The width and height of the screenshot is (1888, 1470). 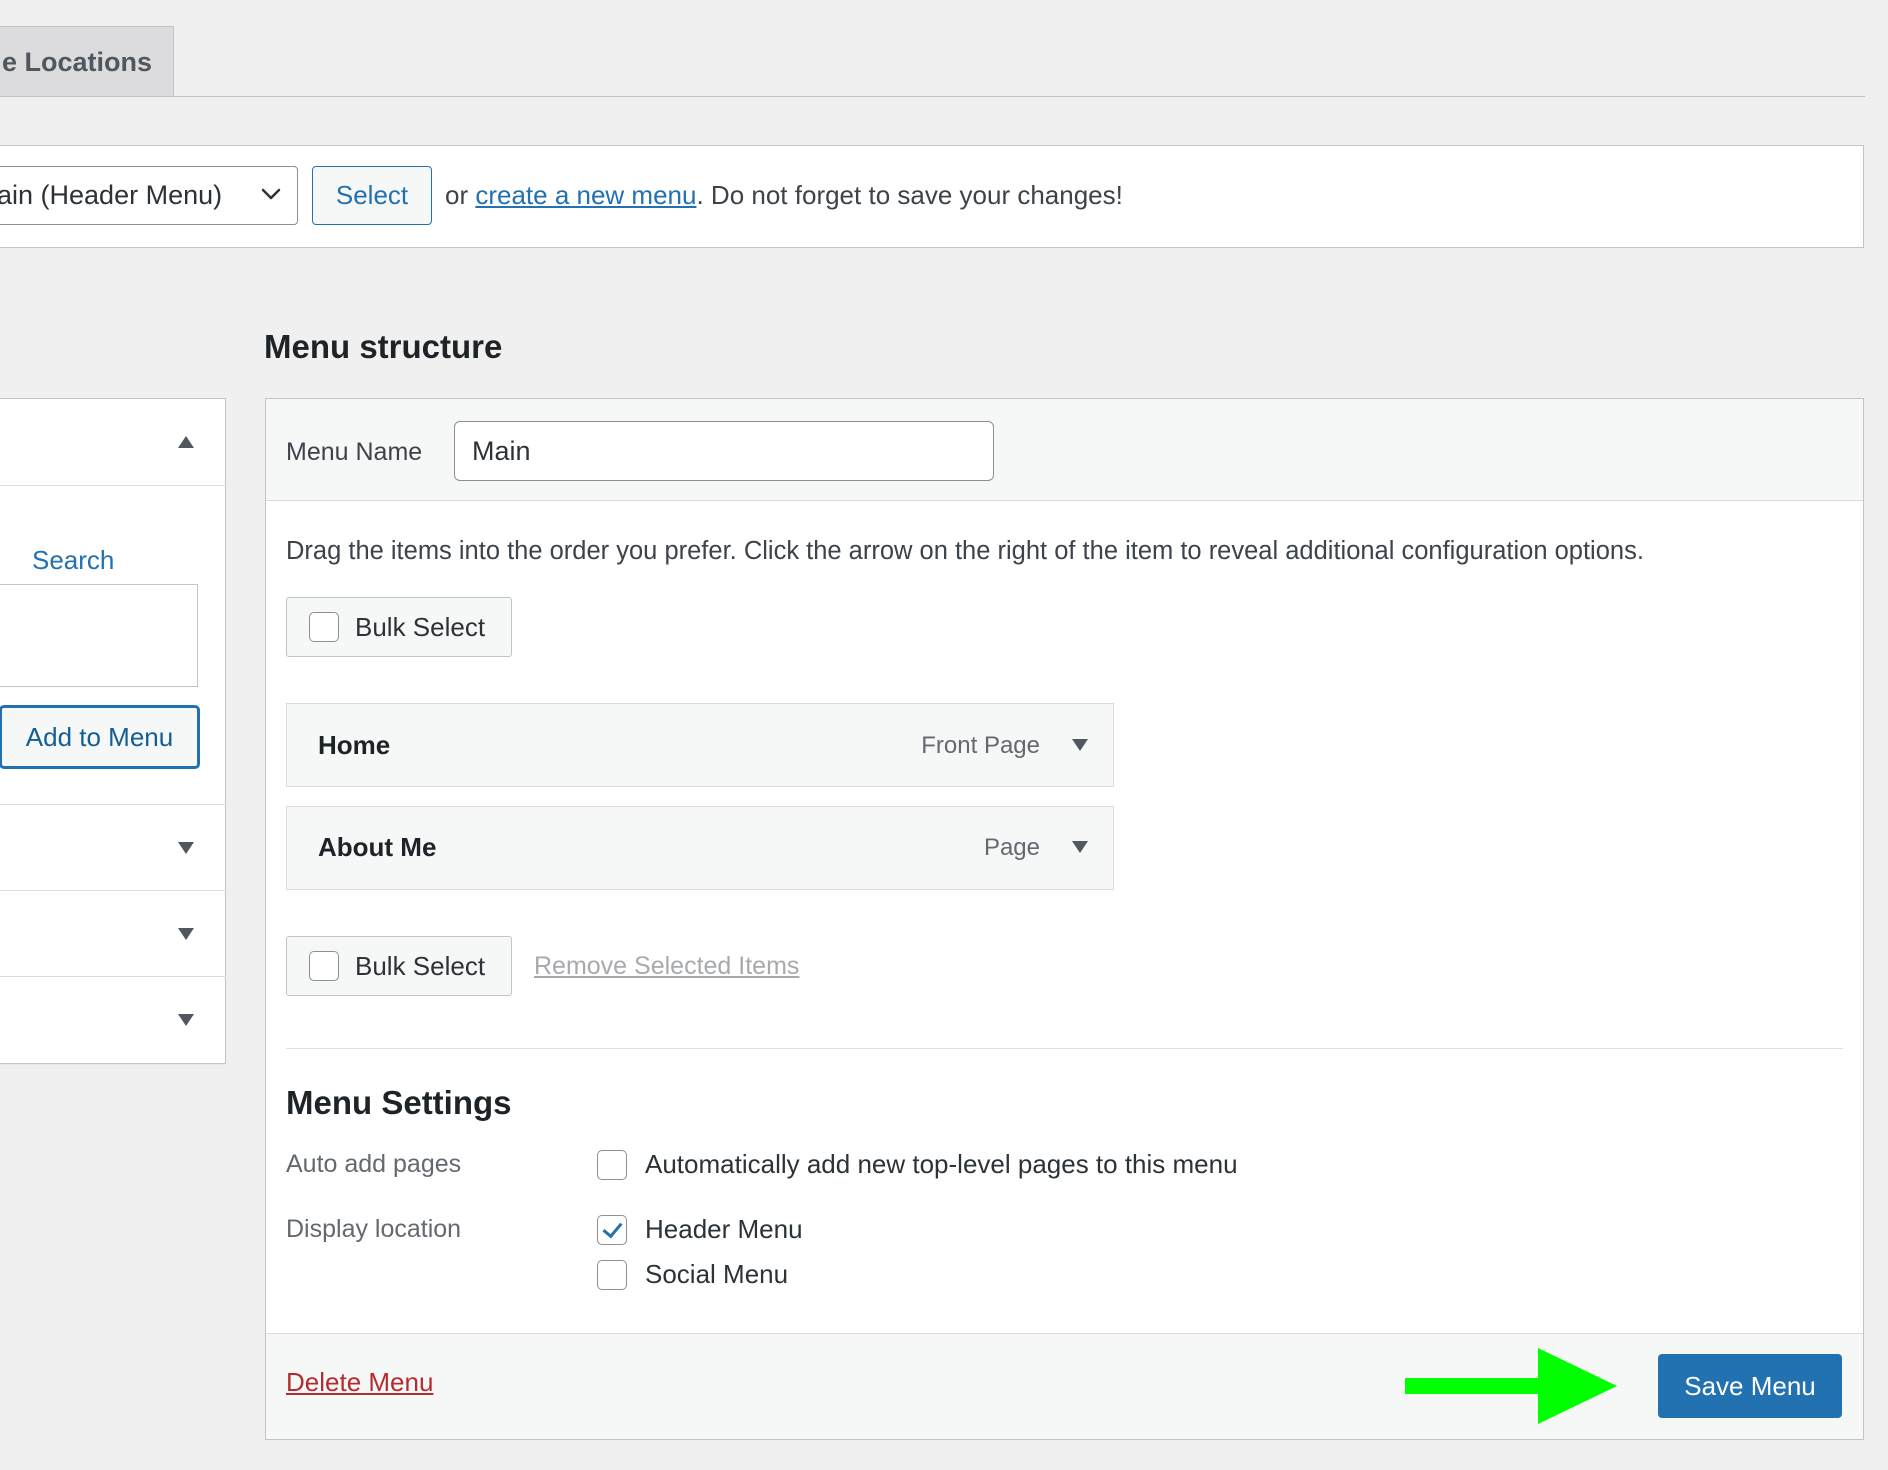 I want to click on menu-item-title: Home, so click(x=354, y=745).